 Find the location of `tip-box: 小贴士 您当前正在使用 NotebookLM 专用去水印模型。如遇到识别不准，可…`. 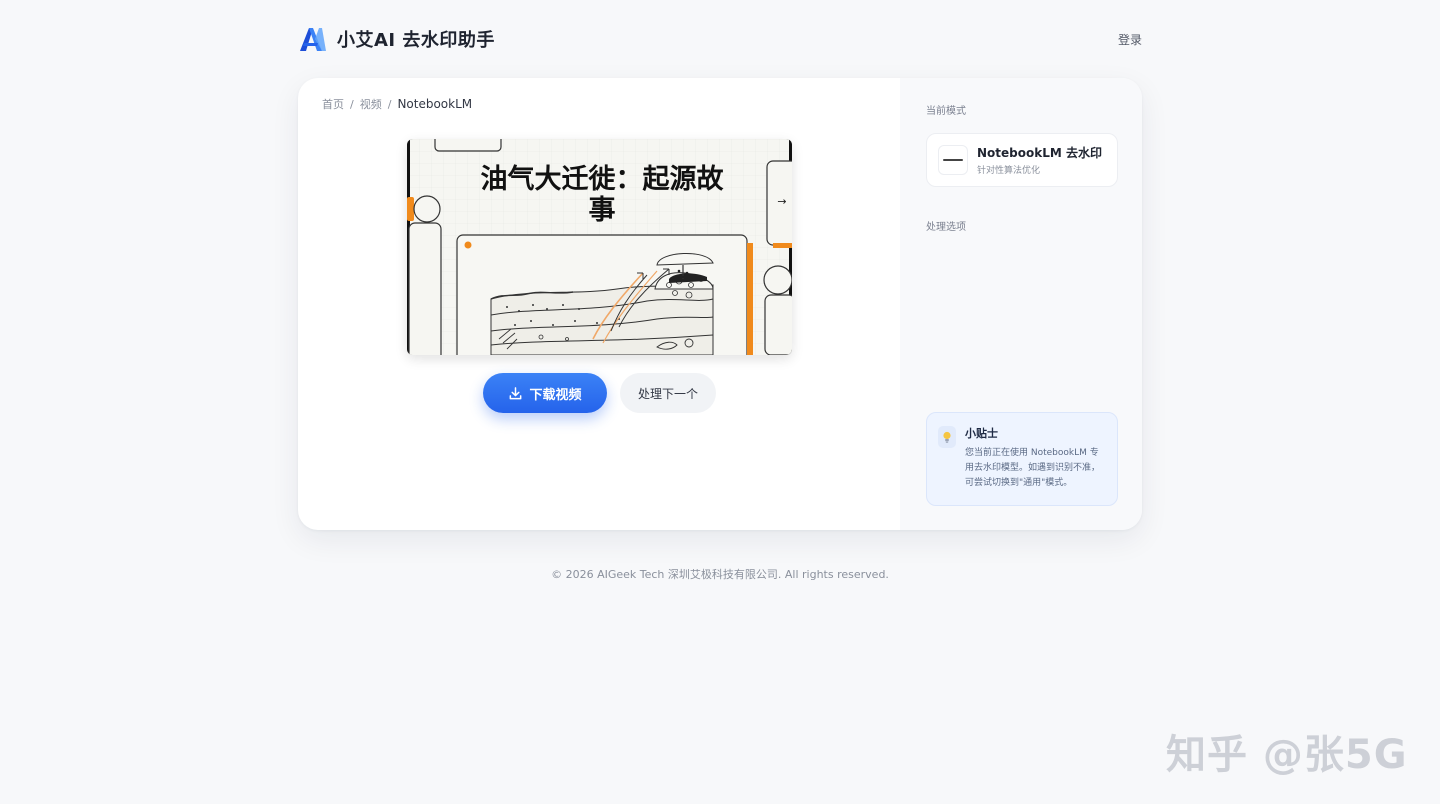

tip-box: 小贴士 您当前正在使用 NotebookLM 专用去水印模型。如遇到识别不准，可… is located at coordinates (1022, 459).